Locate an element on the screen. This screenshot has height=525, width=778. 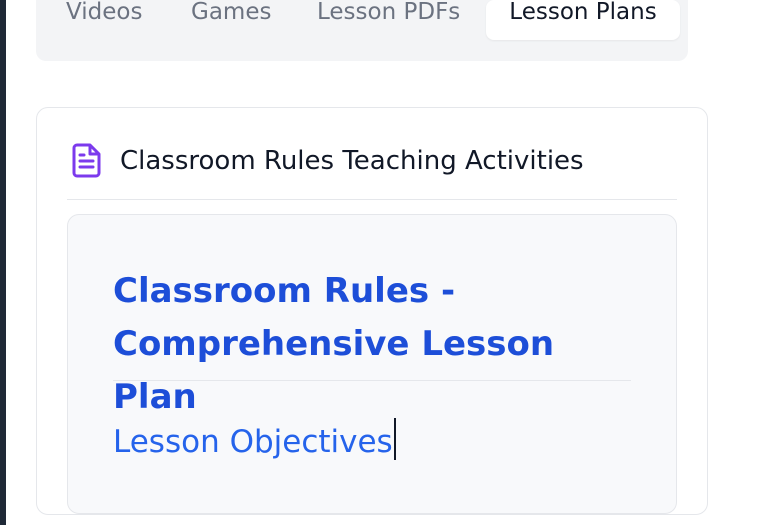
section-heading-objectives: Lesson Objectives is located at coordinates (254, 439).